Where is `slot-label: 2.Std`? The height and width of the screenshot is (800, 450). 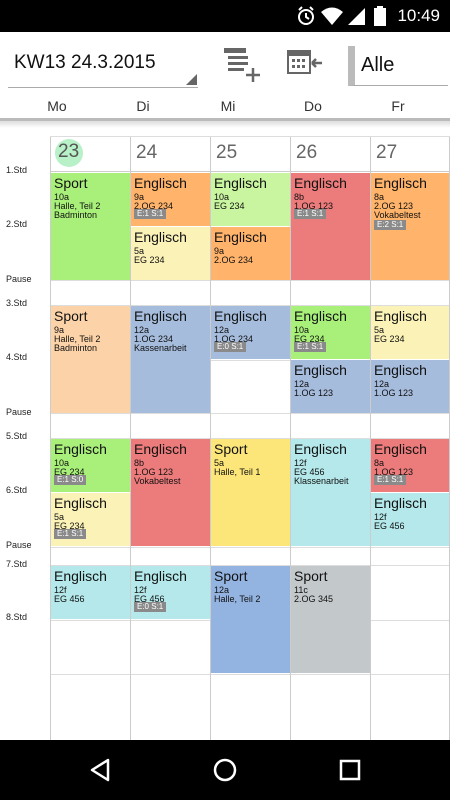
slot-label: 2.Std is located at coordinates (17, 224).